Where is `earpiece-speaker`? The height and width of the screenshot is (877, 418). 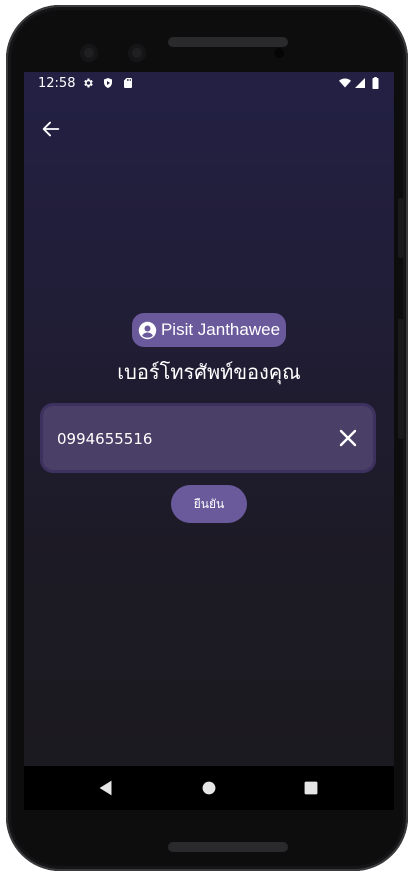 earpiece-speaker is located at coordinates (228, 42).